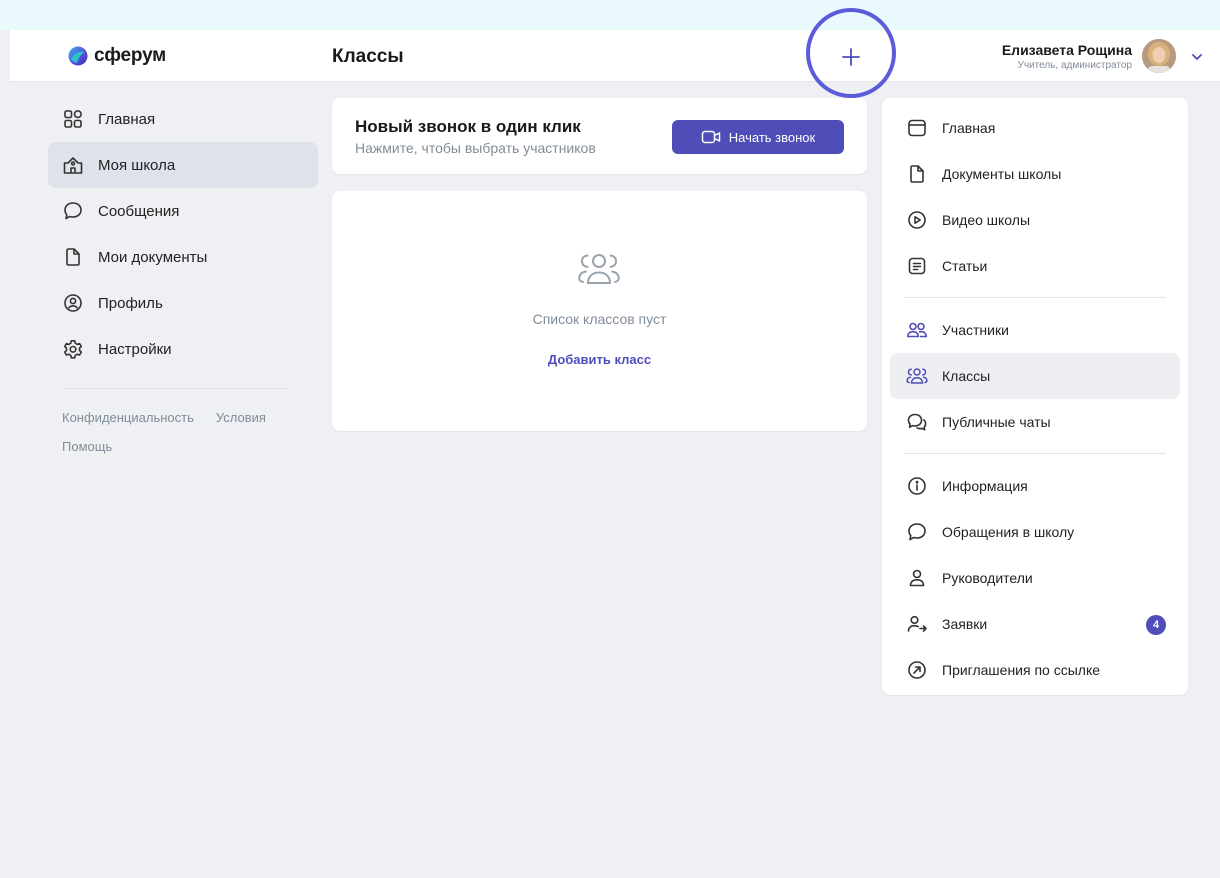  Describe the element at coordinates (183, 165) in the screenshot. I see `nav-item-my-school: Моя школа` at that location.